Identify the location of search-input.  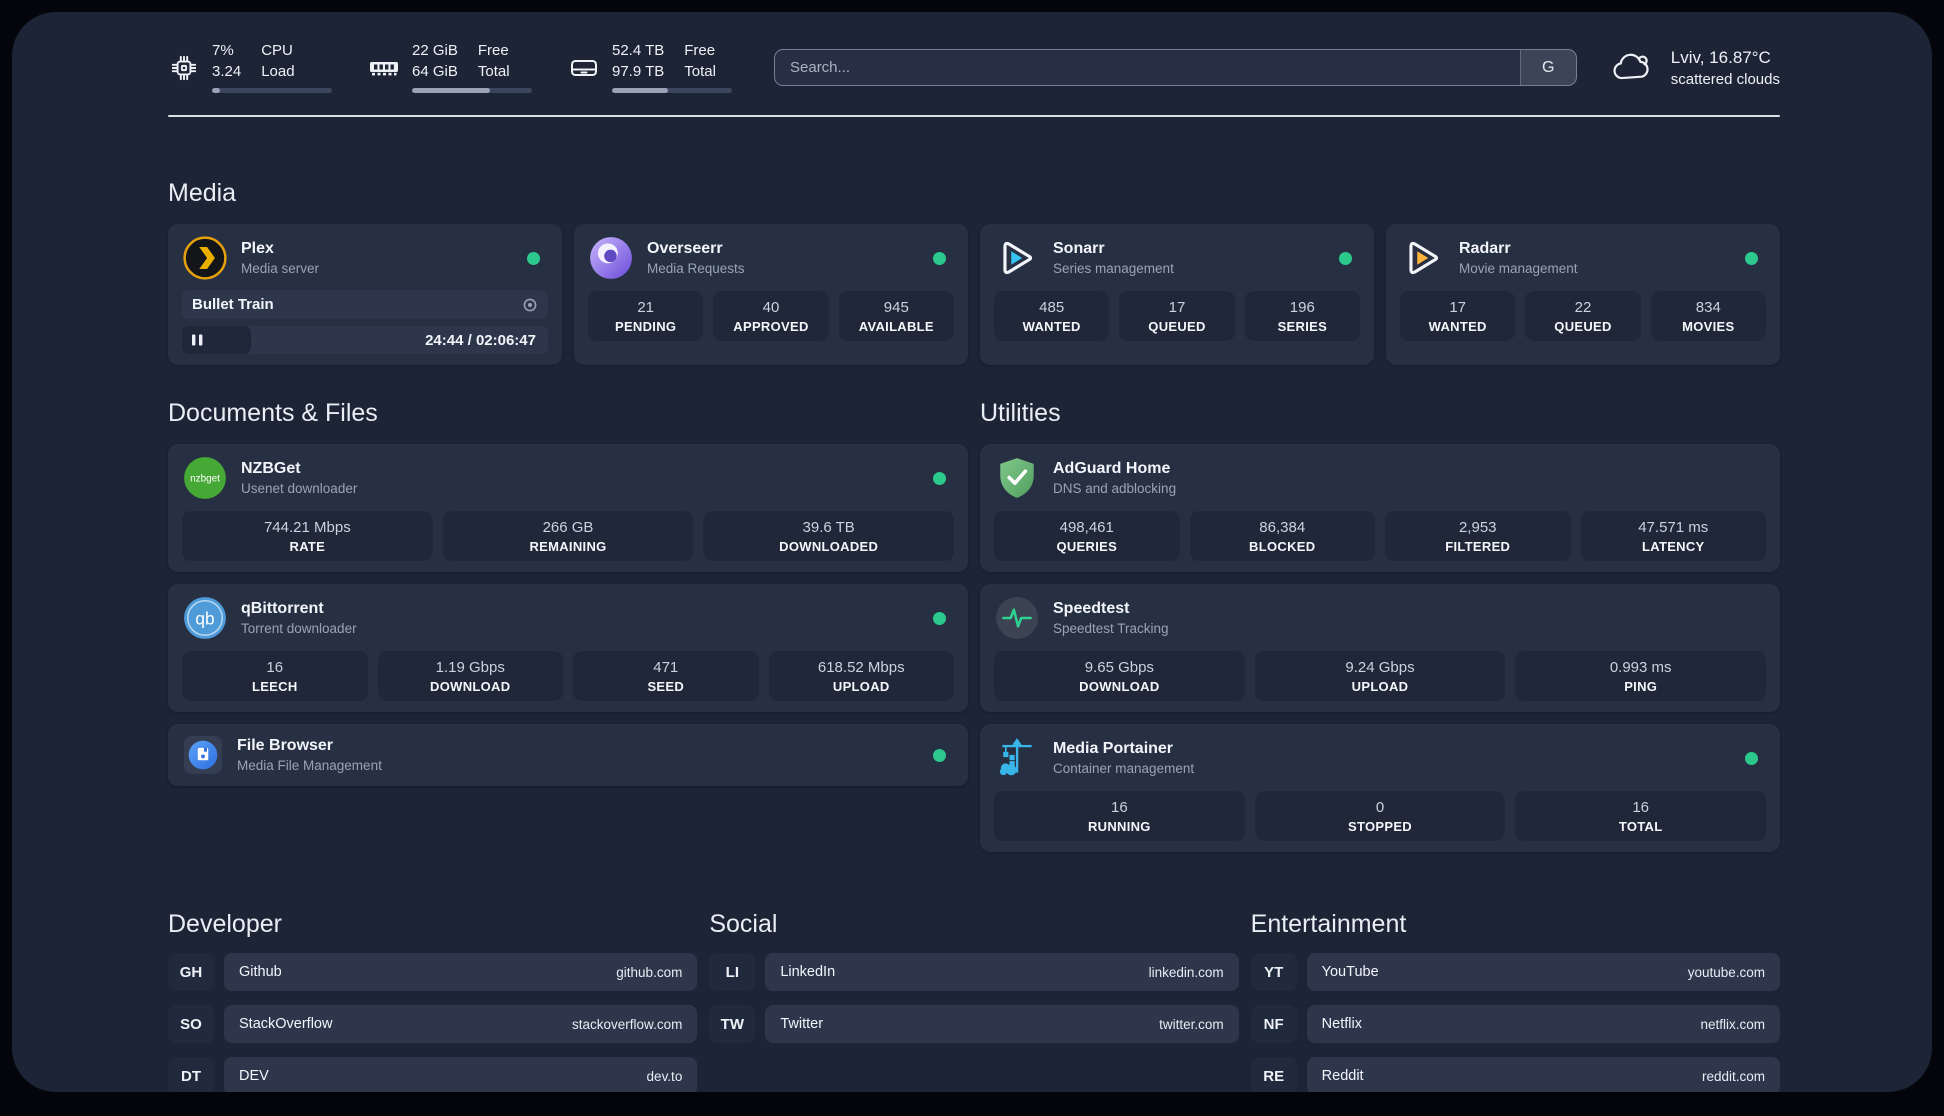
(1147, 67).